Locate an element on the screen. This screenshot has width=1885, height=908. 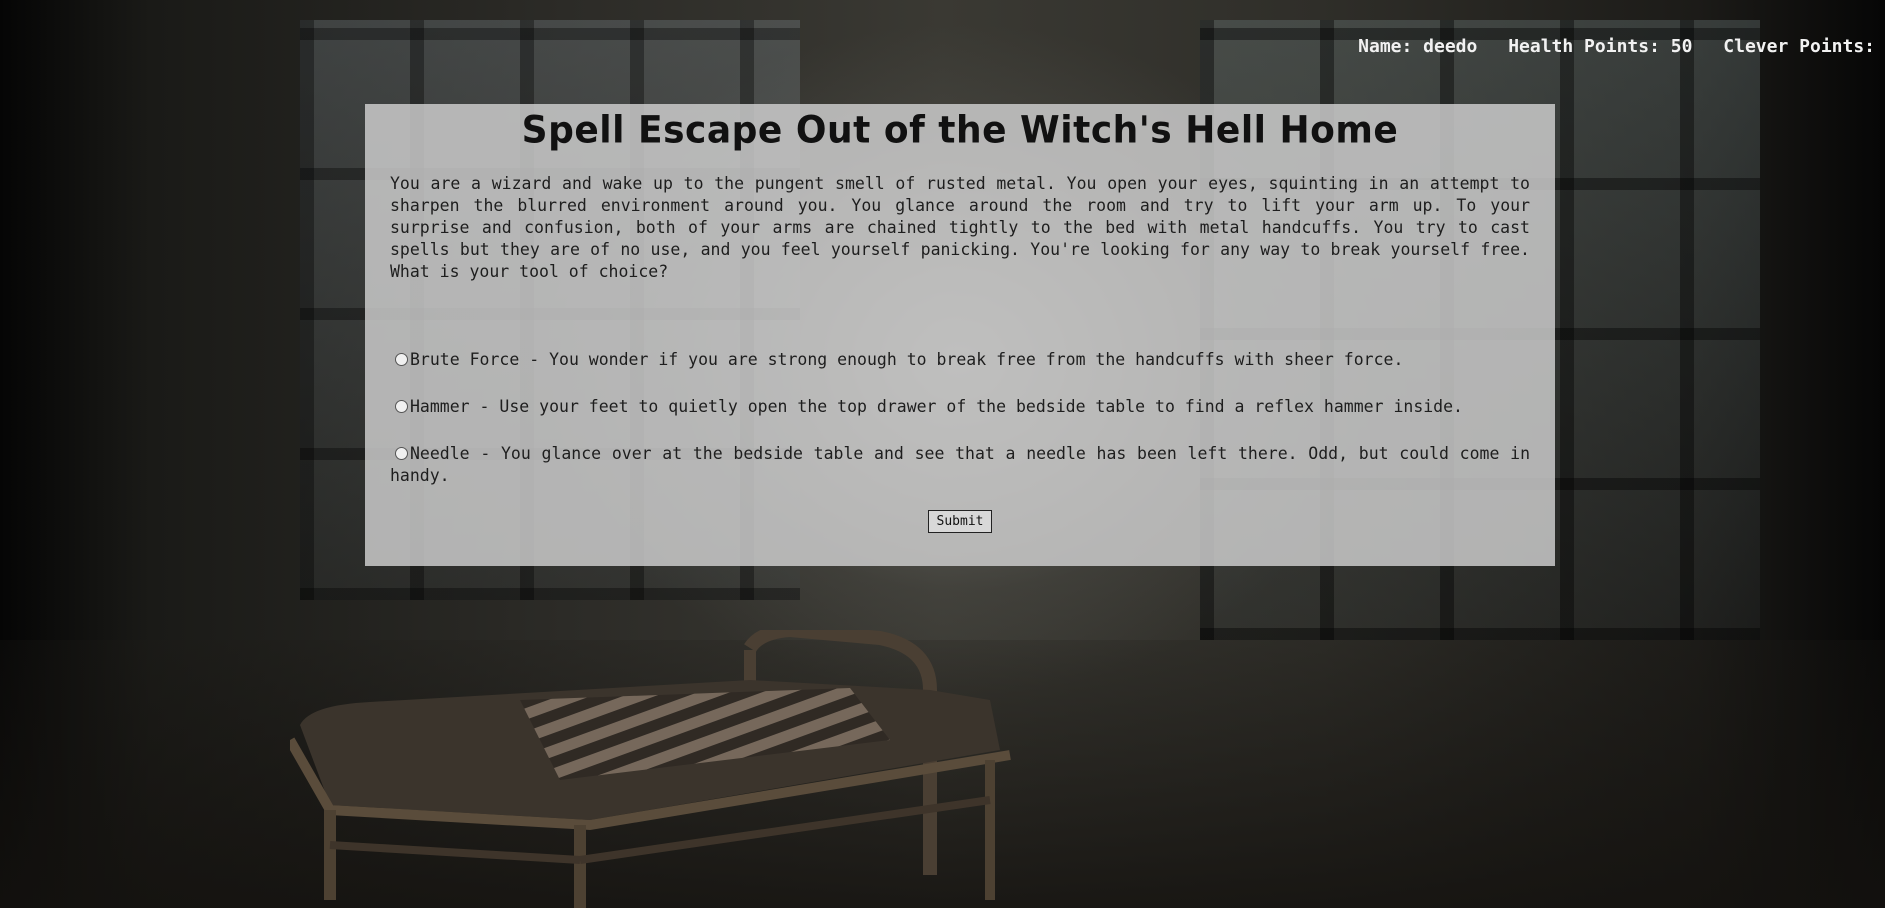
submit-row: Submit is located at coordinates (960, 521).